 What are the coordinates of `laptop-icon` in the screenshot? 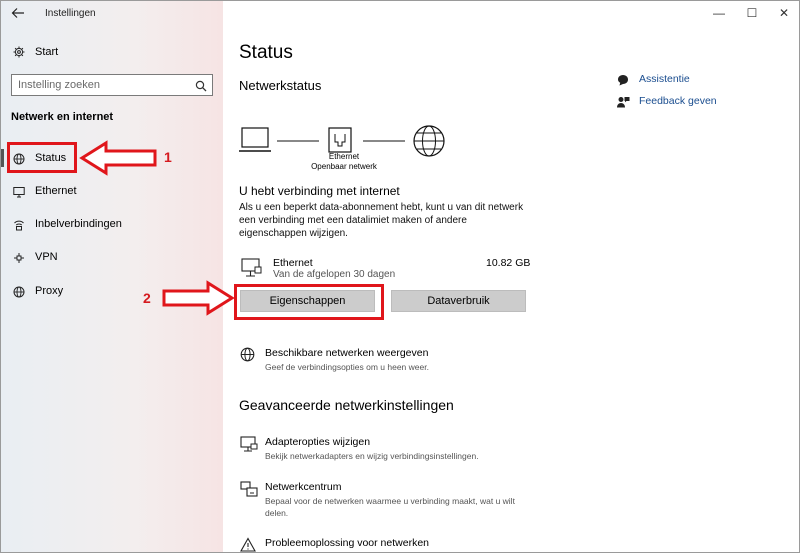 It's located at (255, 139).